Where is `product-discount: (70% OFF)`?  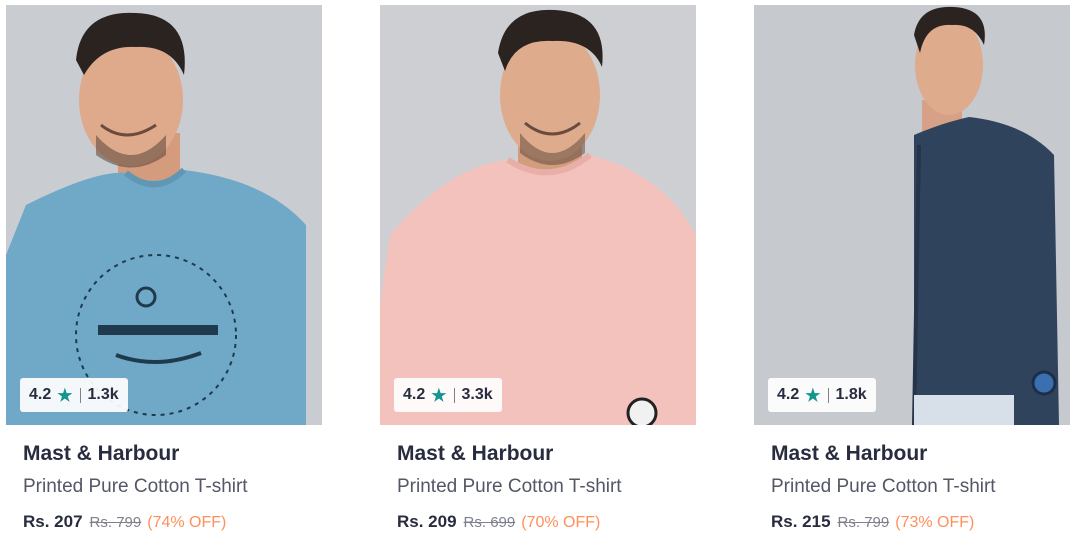
product-discount: (70% OFF) is located at coordinates (561, 522).